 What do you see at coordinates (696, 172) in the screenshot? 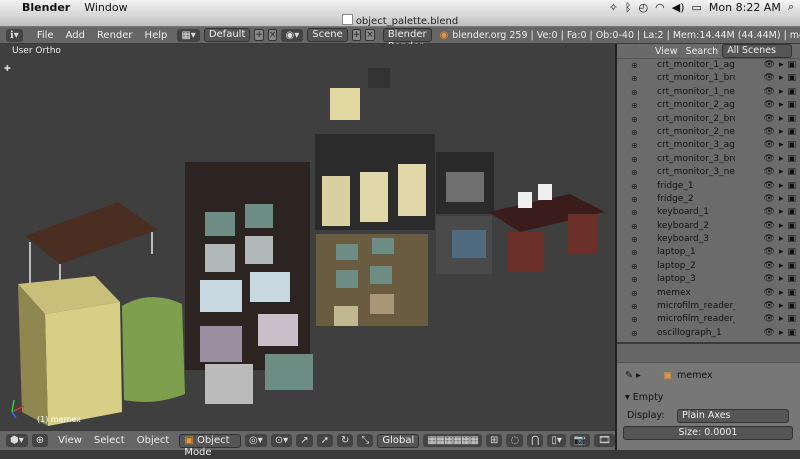
I see `outliner-item-name: crt_monitor_3_new` at bounding box center [696, 172].